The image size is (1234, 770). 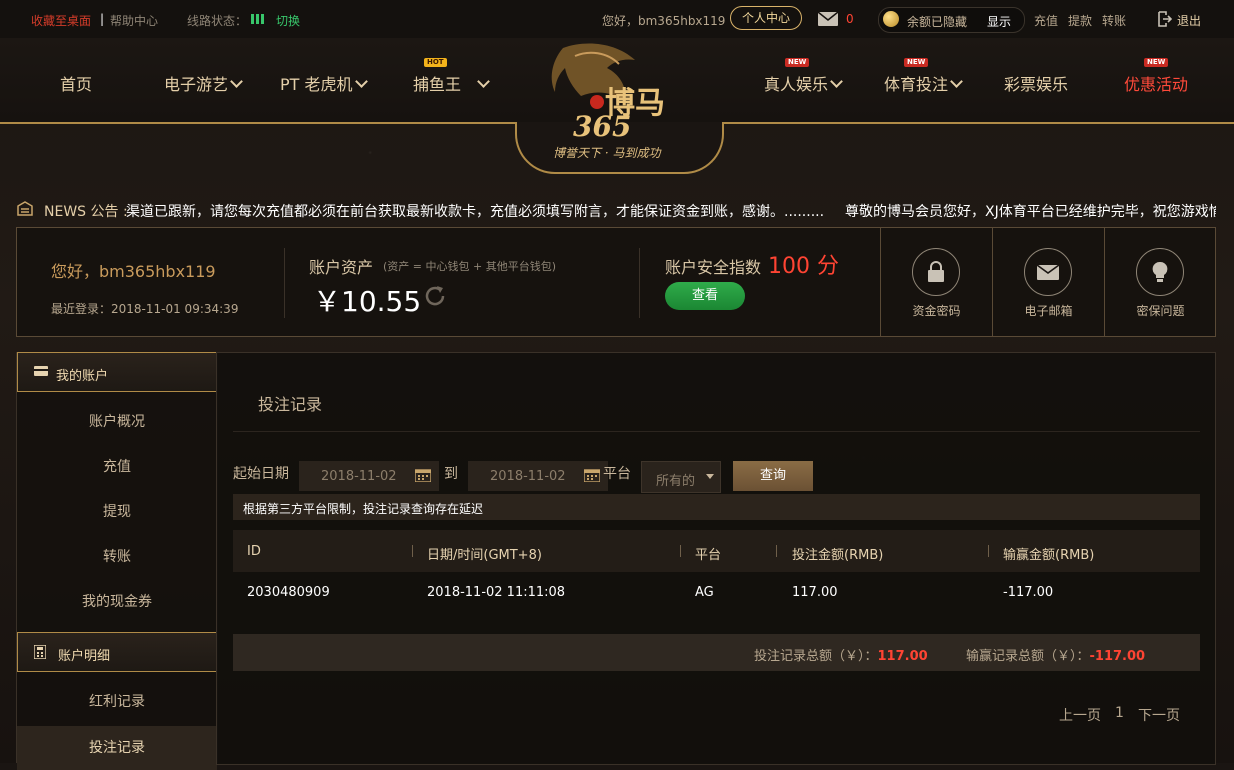 What do you see at coordinates (1028, 592) in the screenshot?
I see `cell-win-loss: -117.00` at bounding box center [1028, 592].